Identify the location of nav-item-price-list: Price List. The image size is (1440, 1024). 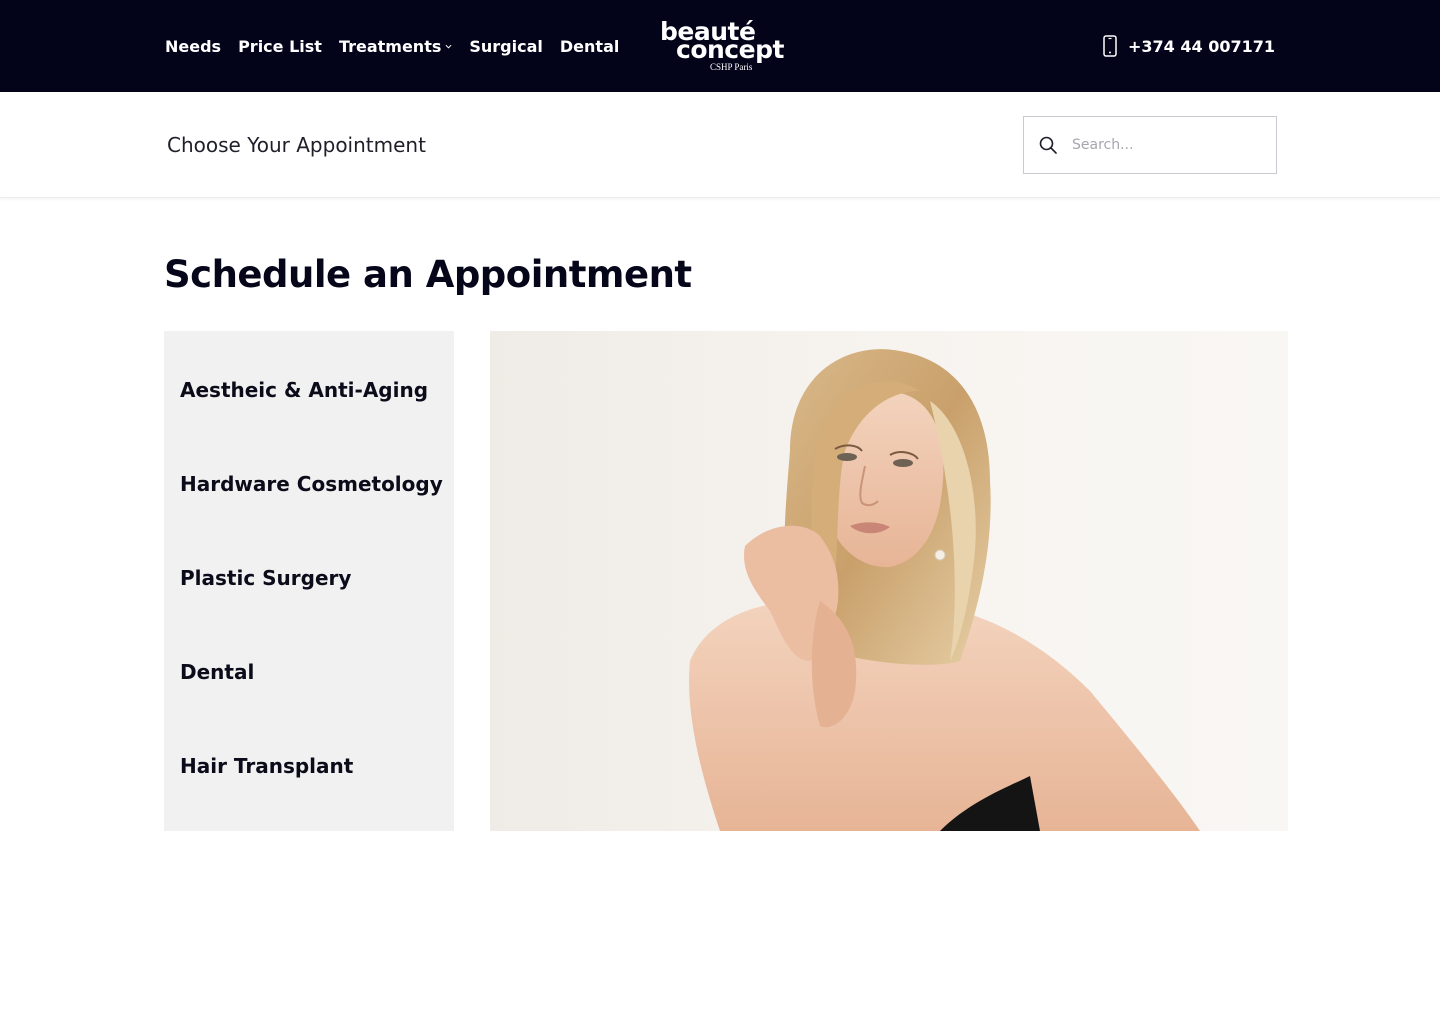
(280, 46).